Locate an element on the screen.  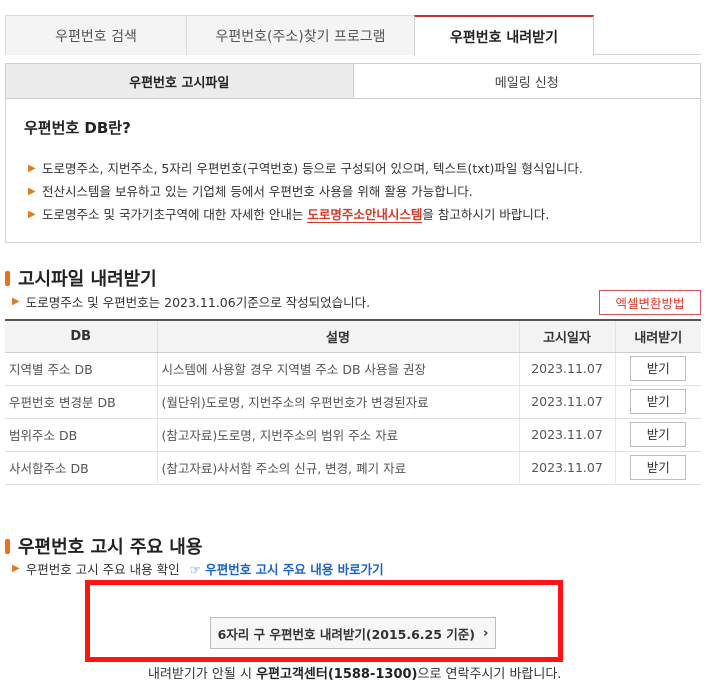
note-text: 우편번호 고시 주요 내용 확인 is located at coordinates (102, 569).